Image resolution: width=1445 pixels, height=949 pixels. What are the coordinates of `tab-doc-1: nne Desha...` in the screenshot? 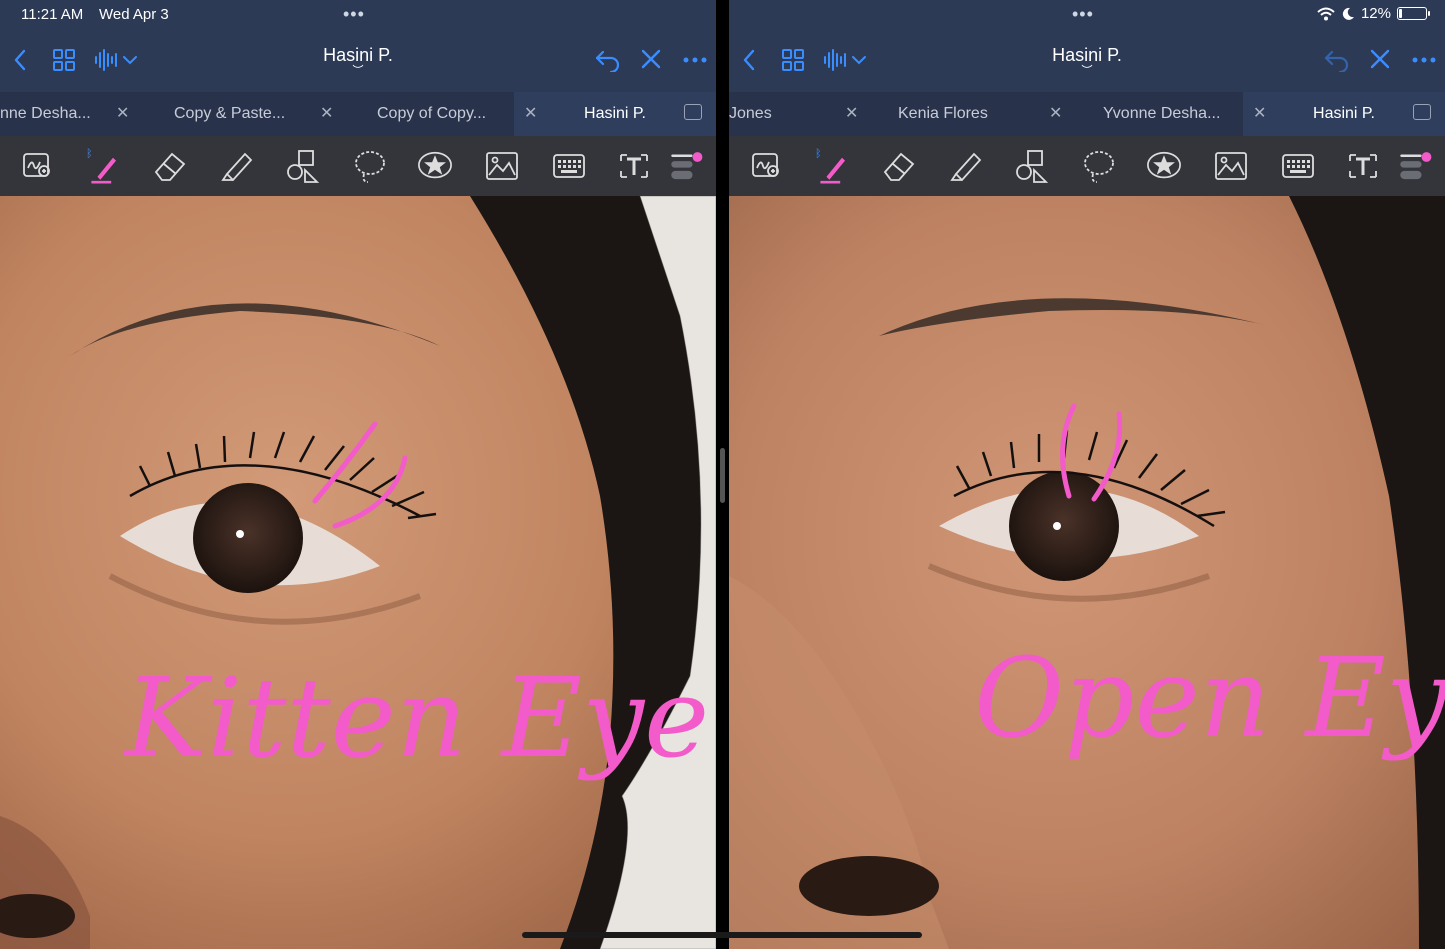 It's located at (50, 114).